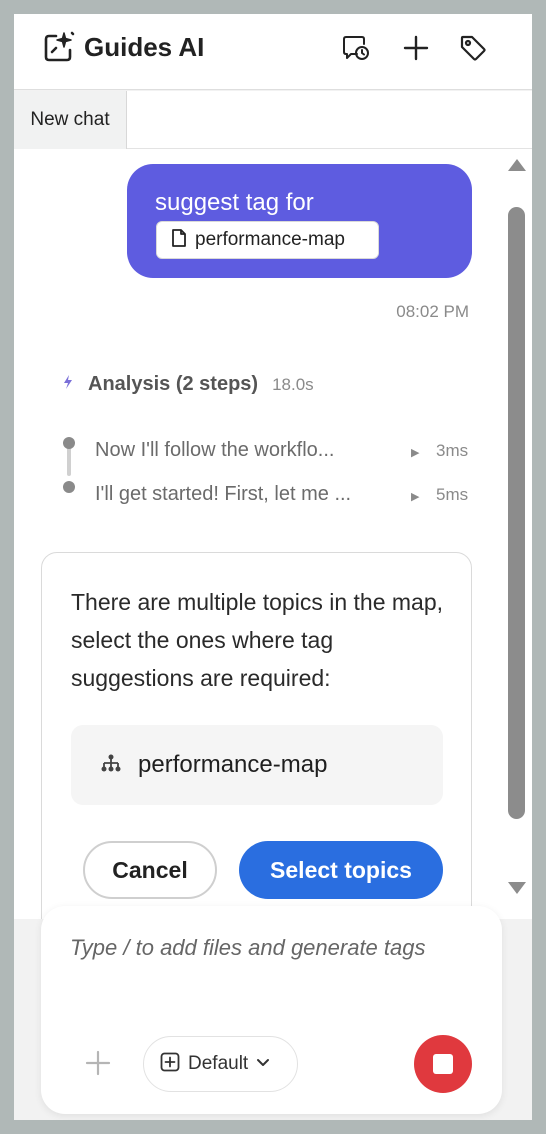 The image size is (546, 1134). Describe the element at coordinates (432, 311) in the screenshot. I see `message-timestamp: 08:02 PM` at that location.